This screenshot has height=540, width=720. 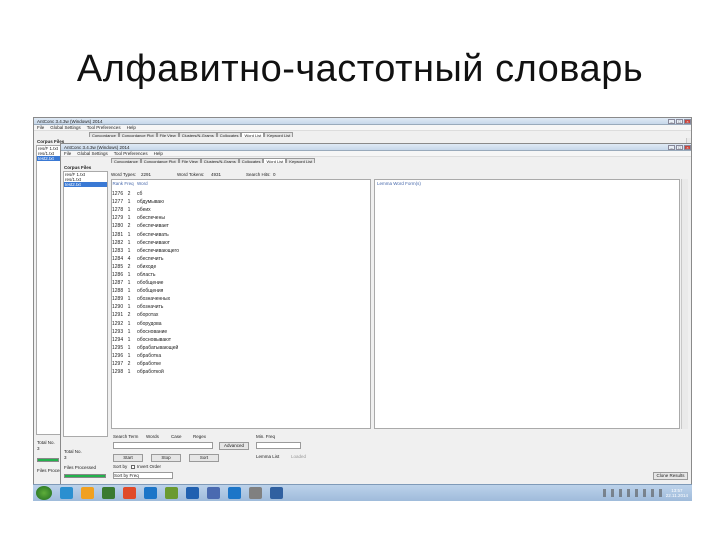 I want to click on search-term-input, so click(x=163, y=445).